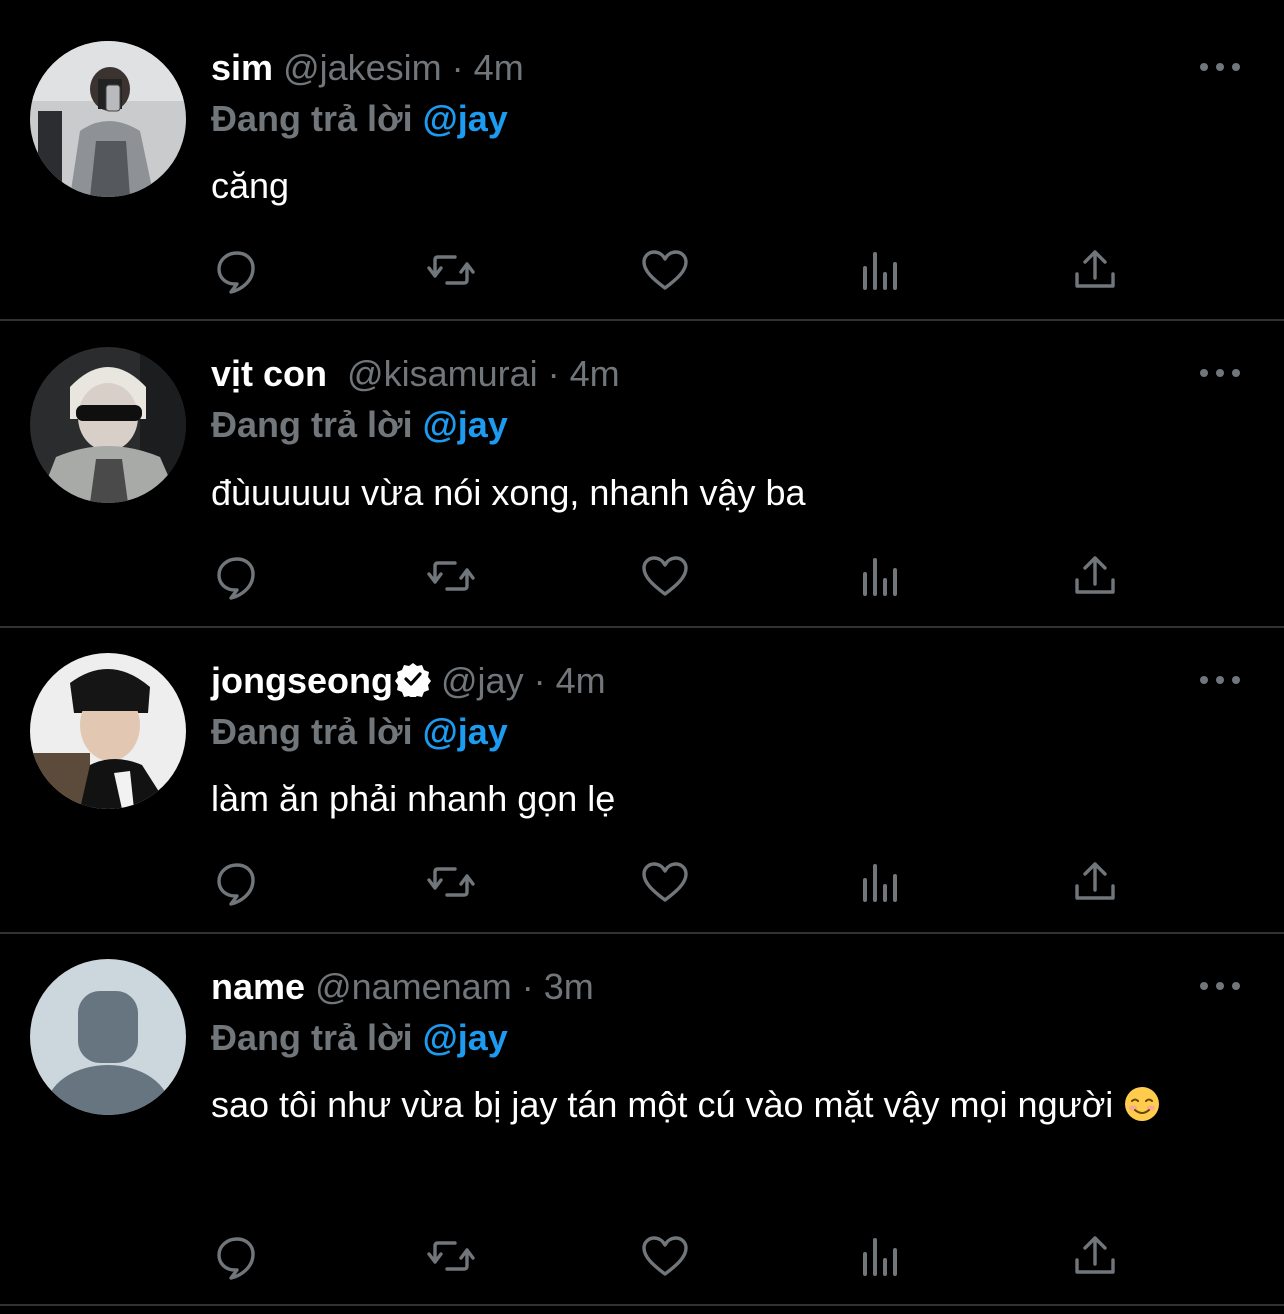 The width and height of the screenshot is (1284, 1314). Describe the element at coordinates (508, 492) in the screenshot. I see `tweet-text: đùuuuuu vừa nói xong, nhanh vậy ba` at that location.